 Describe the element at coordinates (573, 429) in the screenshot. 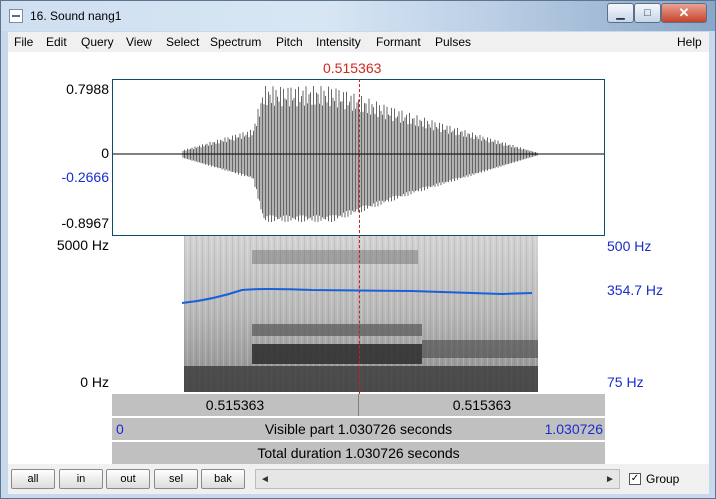

I see `visible-end-label: 1.030726` at that location.